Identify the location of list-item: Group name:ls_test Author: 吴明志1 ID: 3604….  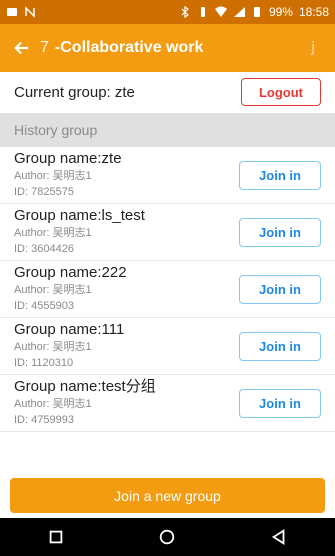
(167, 232).